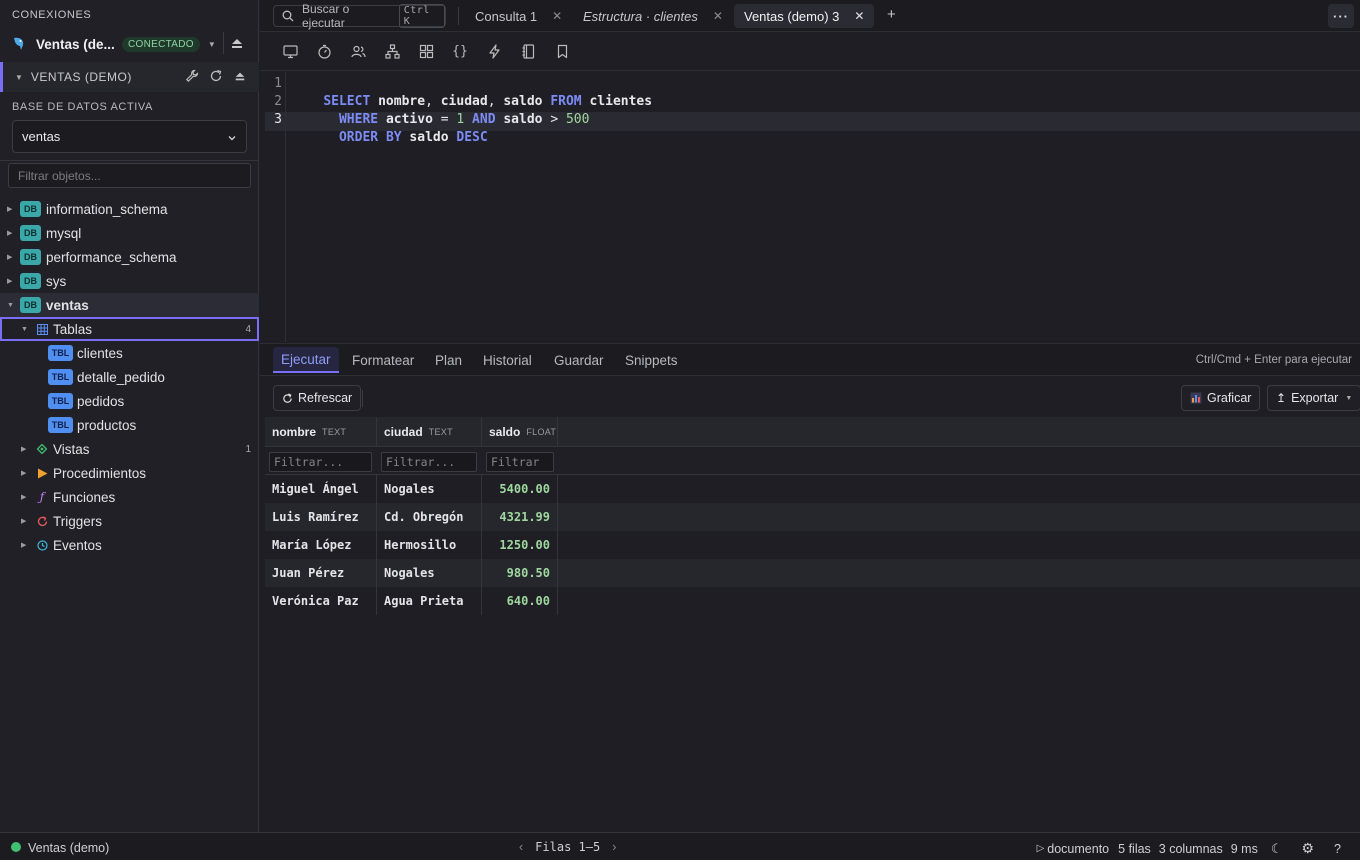  What do you see at coordinates (1307, 848) in the screenshot?
I see `settings-gear-icon: ⚙` at bounding box center [1307, 848].